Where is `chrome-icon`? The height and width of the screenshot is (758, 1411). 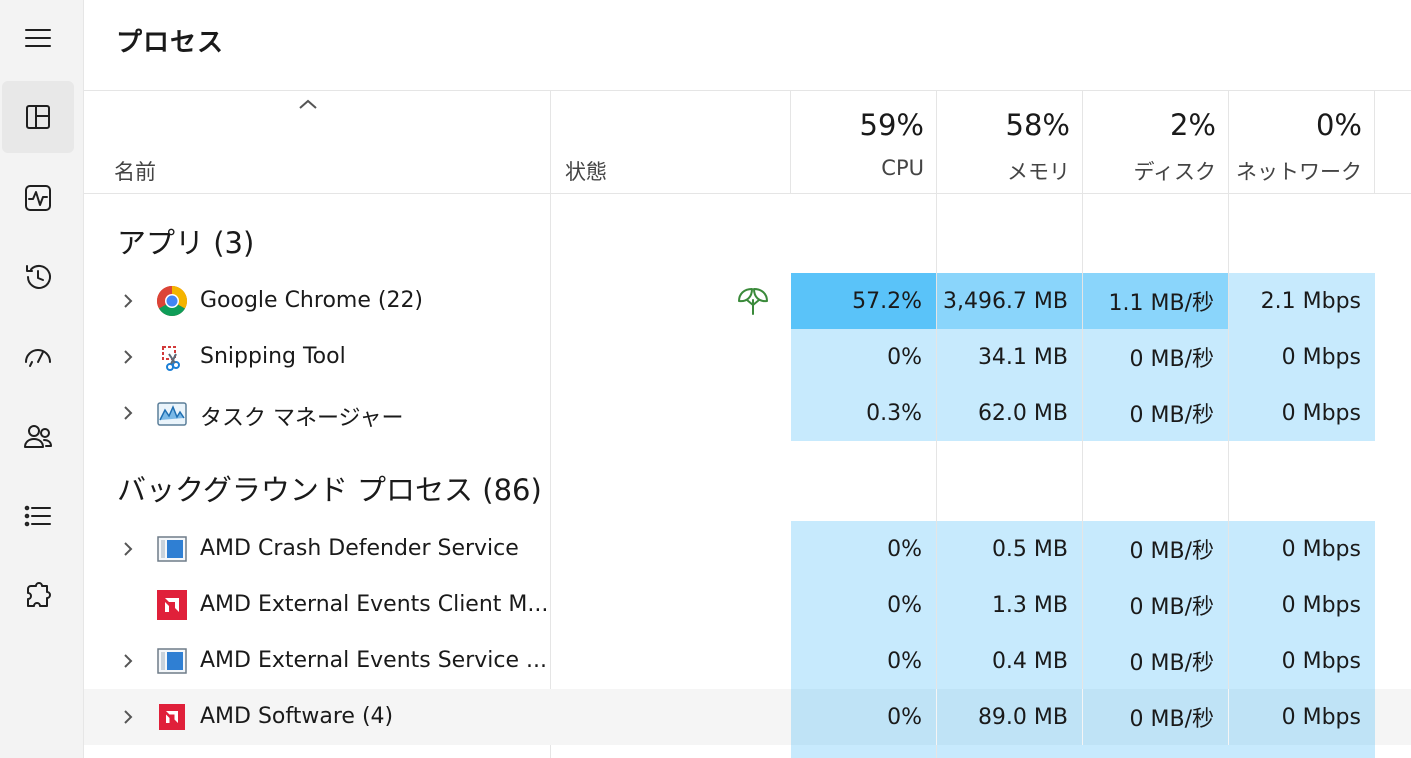
chrome-icon is located at coordinates (172, 301).